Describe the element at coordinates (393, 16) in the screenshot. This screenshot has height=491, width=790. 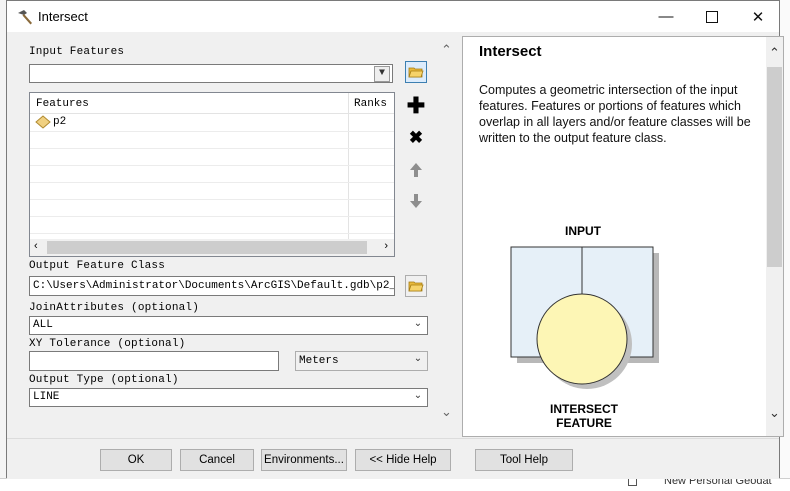
I see `title-bar: Intersect — ✕` at that location.